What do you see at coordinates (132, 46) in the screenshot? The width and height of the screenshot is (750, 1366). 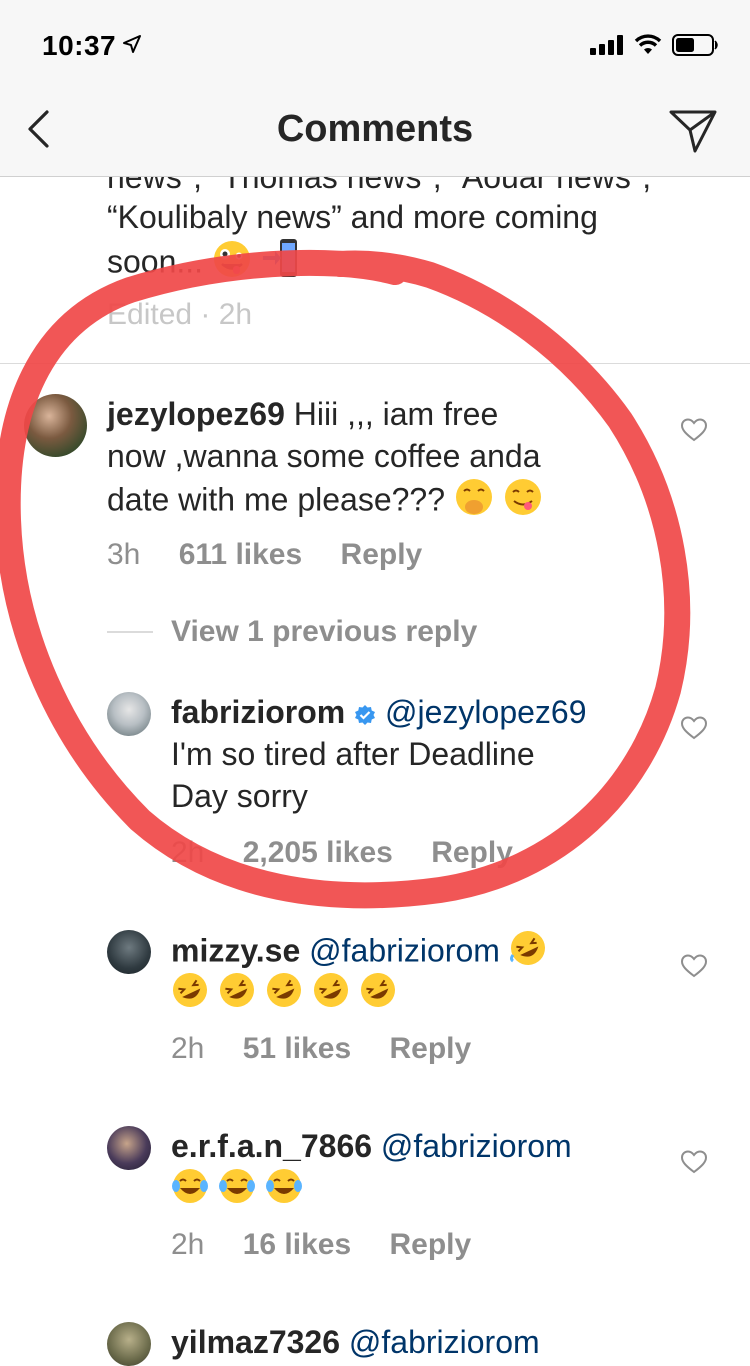 I see `location-arrow-icon` at bounding box center [132, 46].